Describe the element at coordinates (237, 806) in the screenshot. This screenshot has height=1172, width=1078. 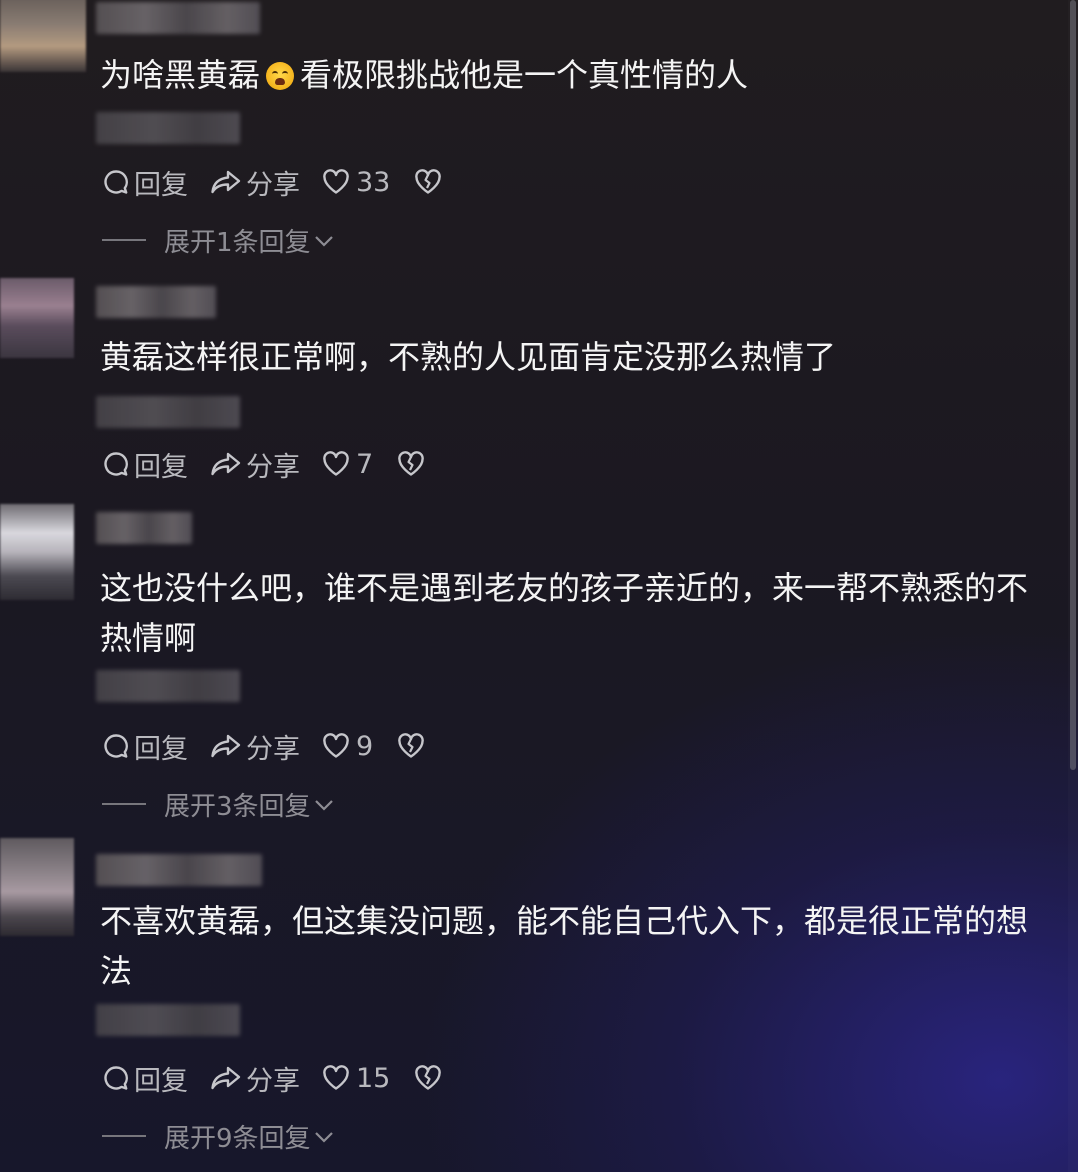
I see `expand-replies-label: 展开3条回复` at that location.